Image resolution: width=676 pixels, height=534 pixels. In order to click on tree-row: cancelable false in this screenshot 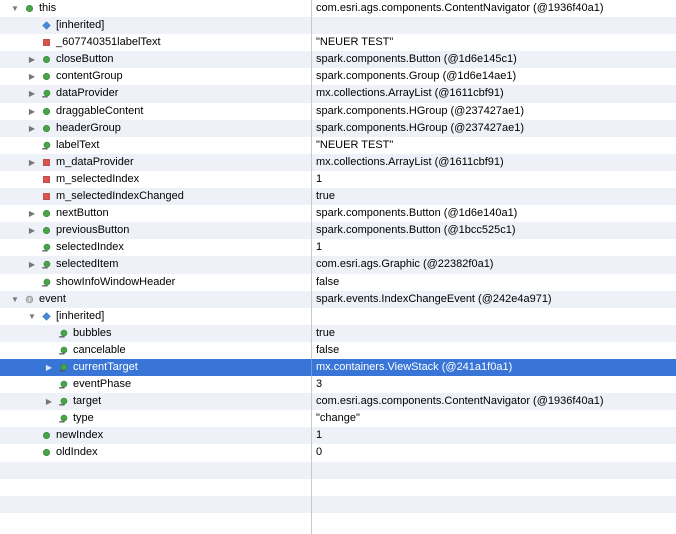, I will do `click(338, 350)`.